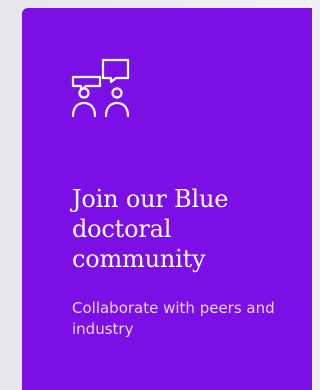 Image resolution: width=320 pixels, height=390 pixels. Describe the element at coordinates (150, 229) in the screenshot. I see `card-title: Join our Blue doctoral community` at that location.